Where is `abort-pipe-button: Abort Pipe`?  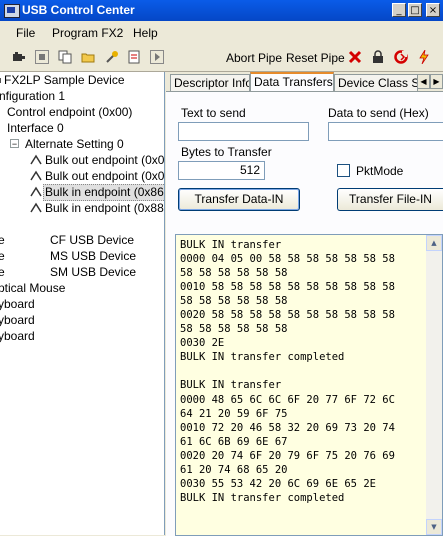
abort-pipe-button: Abort Pipe is located at coordinates (254, 58).